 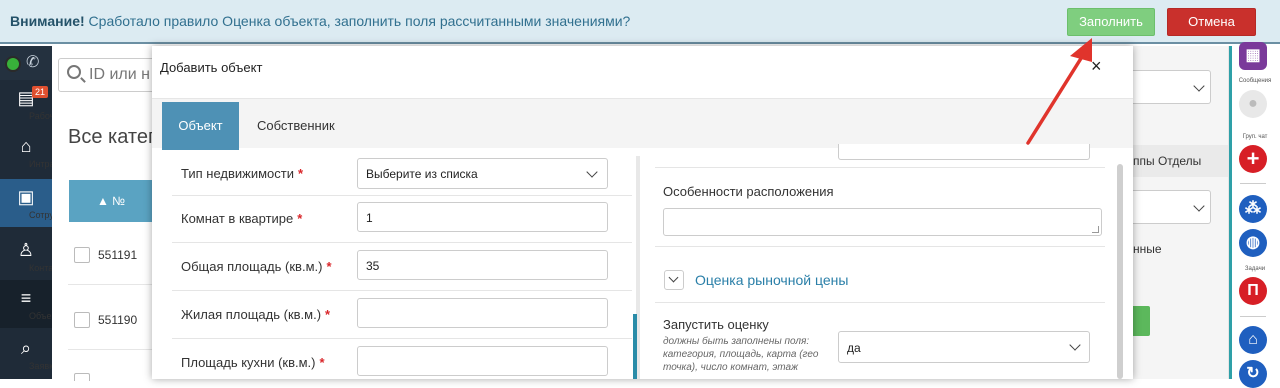 What do you see at coordinates (110, 330) in the screenshot?
I see `table-row: 551190` at bounding box center [110, 330].